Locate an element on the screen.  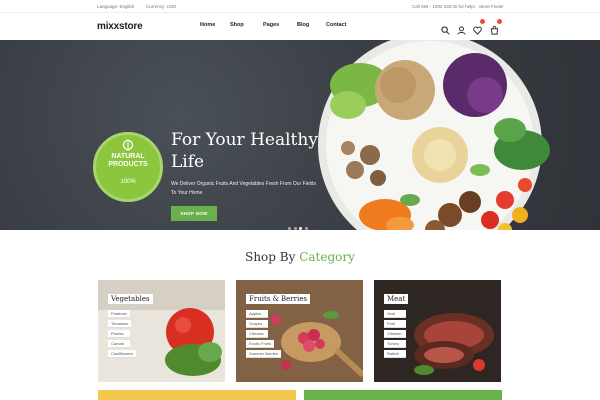
subcategory-link: Chicken is located at coordinates (395, 334).